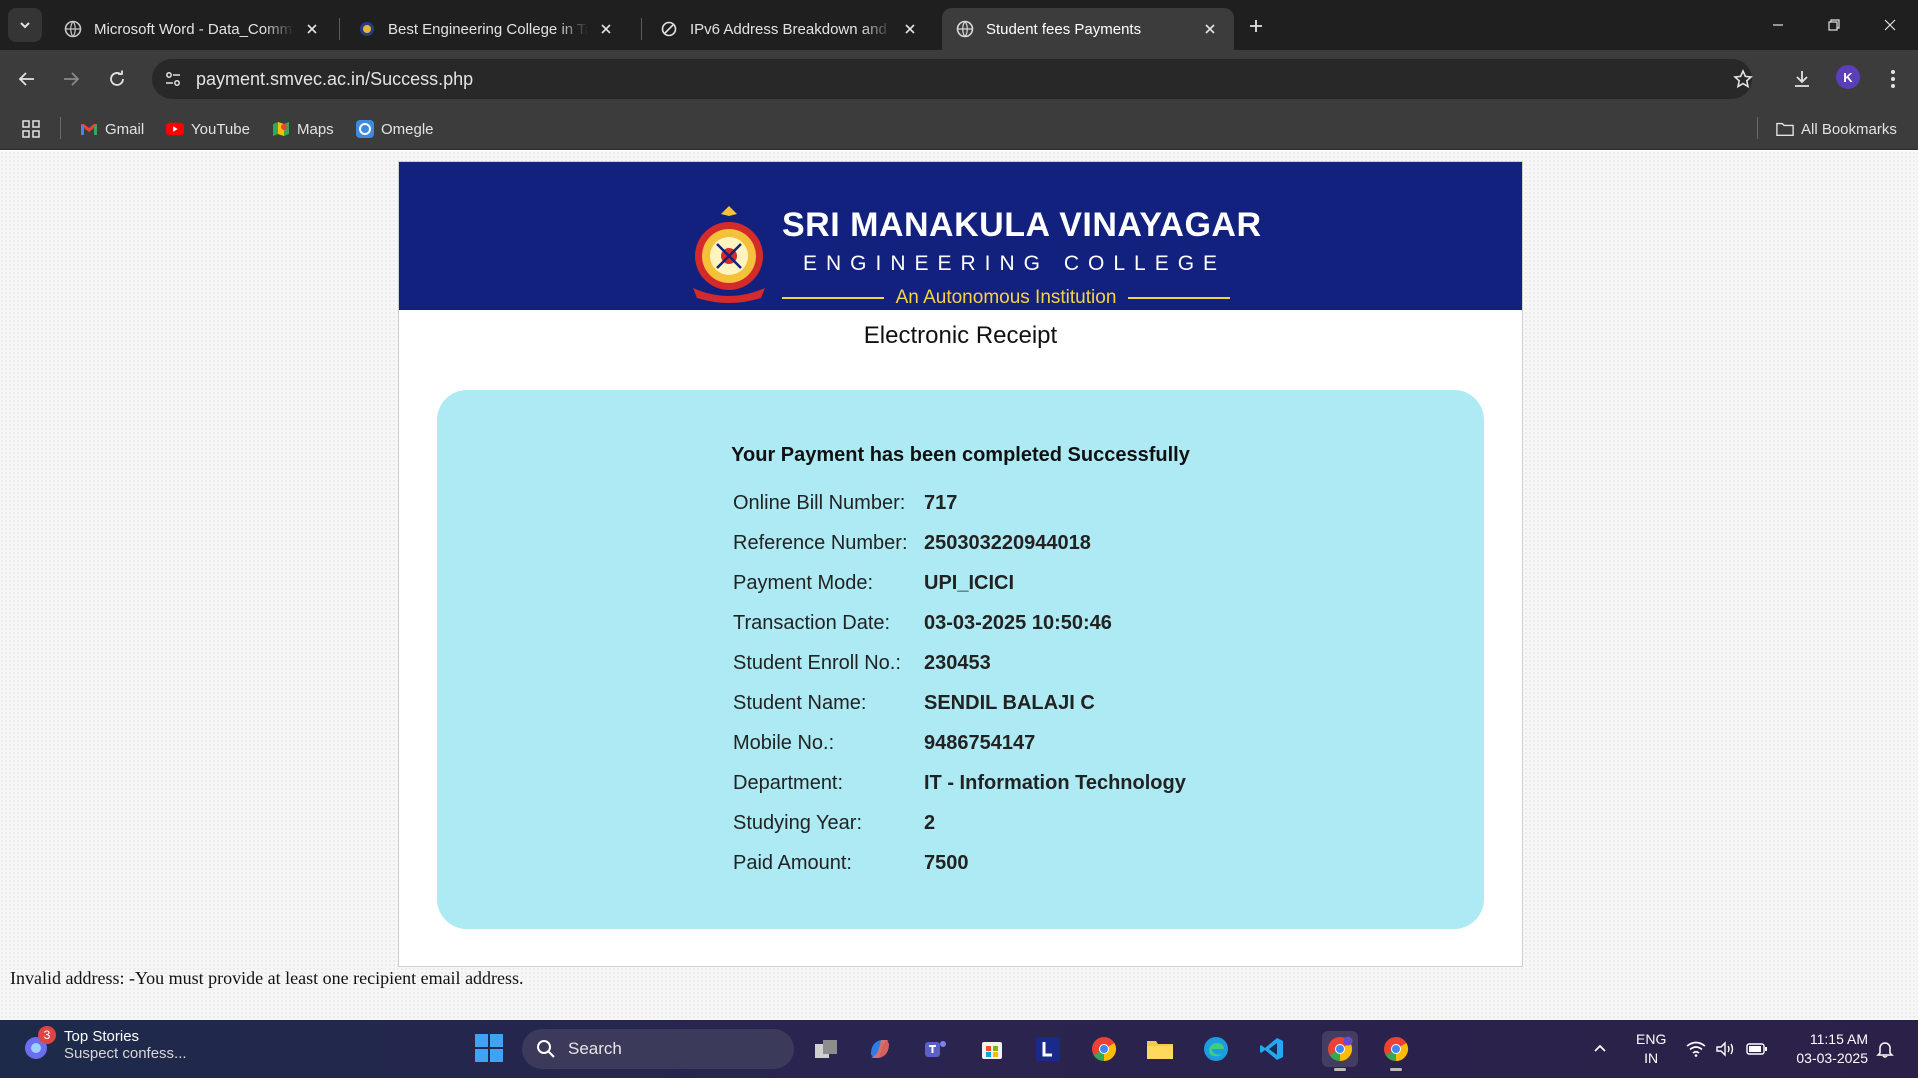 This screenshot has height=1078, width=1918. I want to click on search-label: Search, so click(595, 1048).